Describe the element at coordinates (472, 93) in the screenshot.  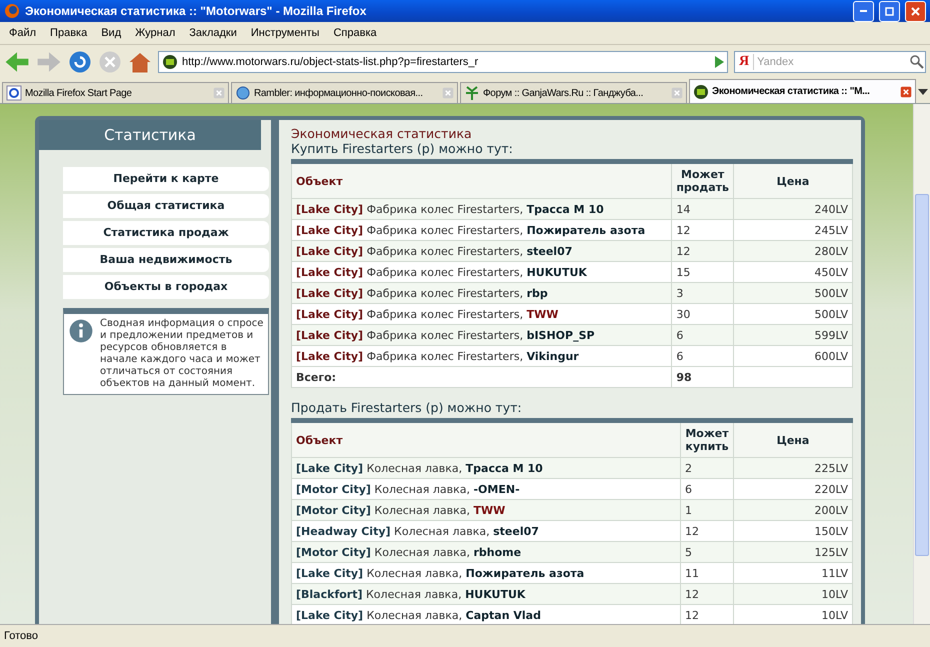
I see `leaf-icon` at that location.